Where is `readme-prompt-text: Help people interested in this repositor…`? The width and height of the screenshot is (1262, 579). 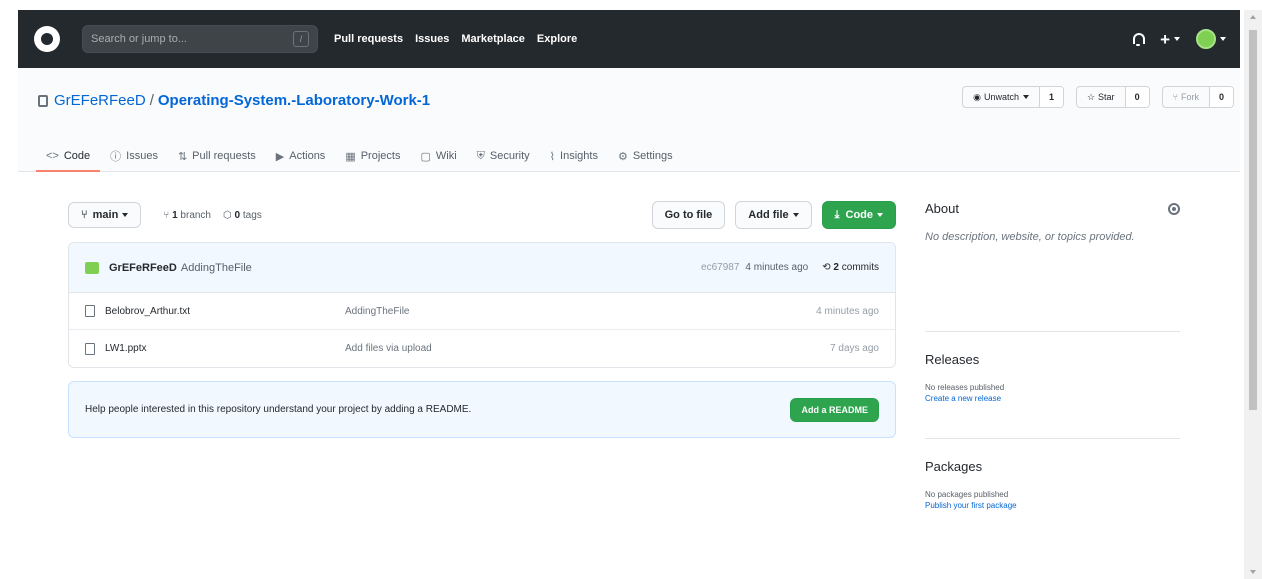
readme-prompt-text: Help people interested in this repositor… is located at coordinates (278, 409).